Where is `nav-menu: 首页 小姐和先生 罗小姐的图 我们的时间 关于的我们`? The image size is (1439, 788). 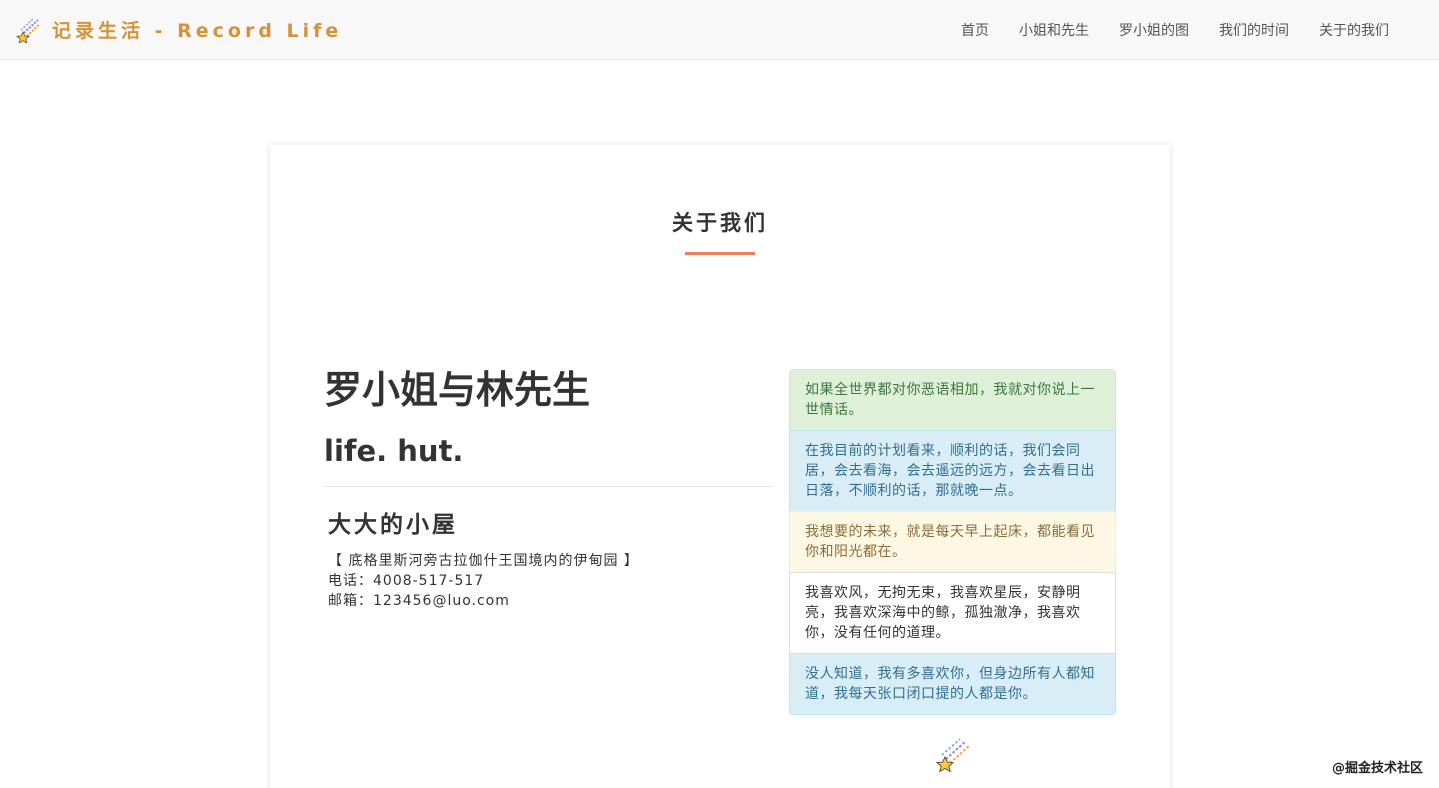
nav-menu: 首页 小姐和先生 罗小姐的图 我们的时间 关于的我们 is located at coordinates (1160, 29).